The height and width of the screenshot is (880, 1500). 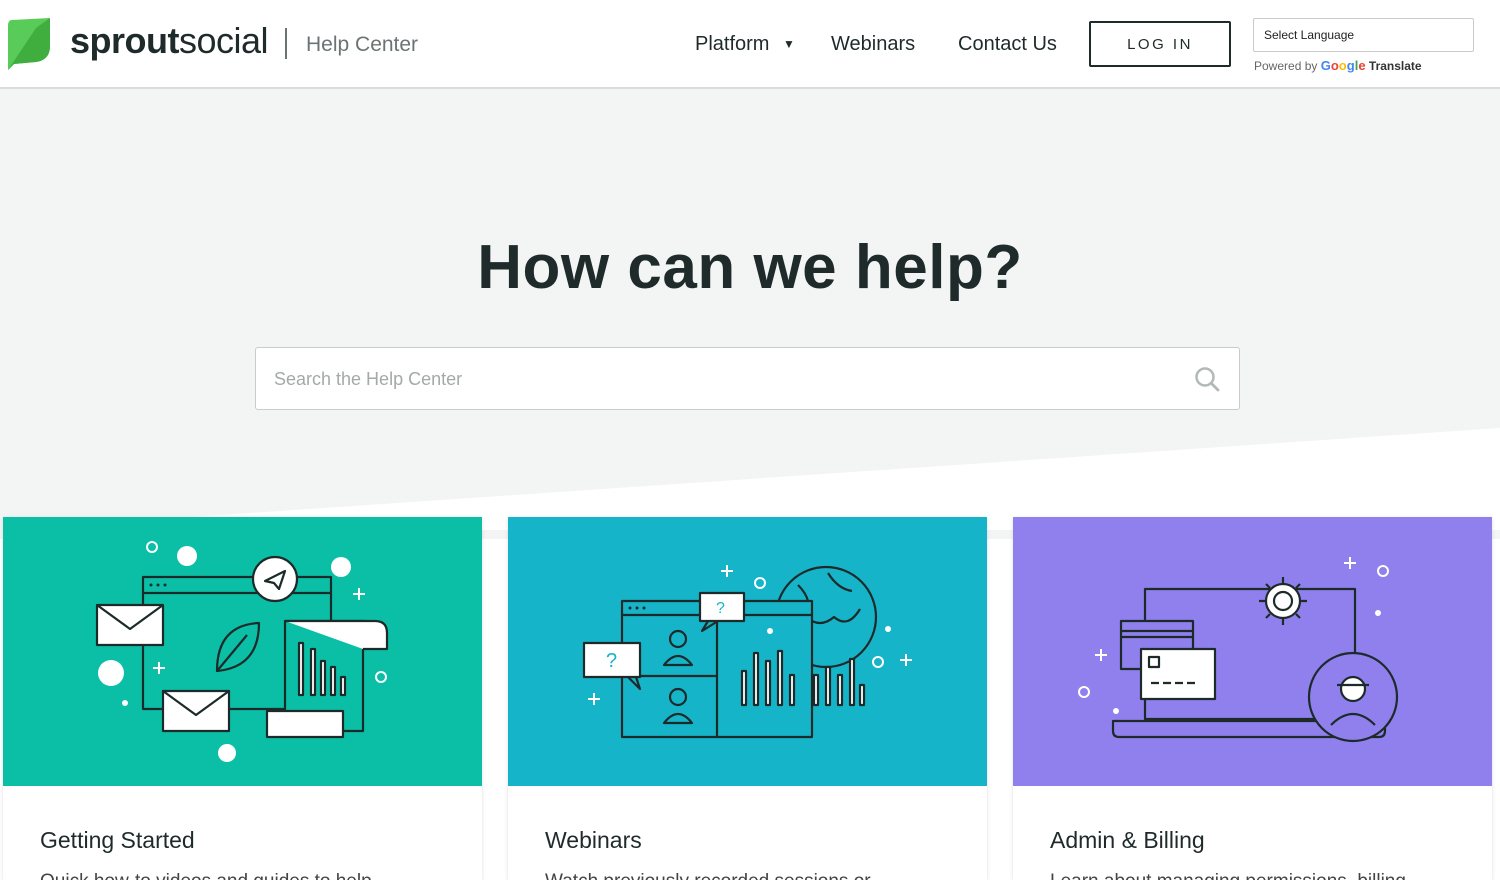 What do you see at coordinates (117, 840) in the screenshot?
I see `card-title: Getting Started` at bounding box center [117, 840].